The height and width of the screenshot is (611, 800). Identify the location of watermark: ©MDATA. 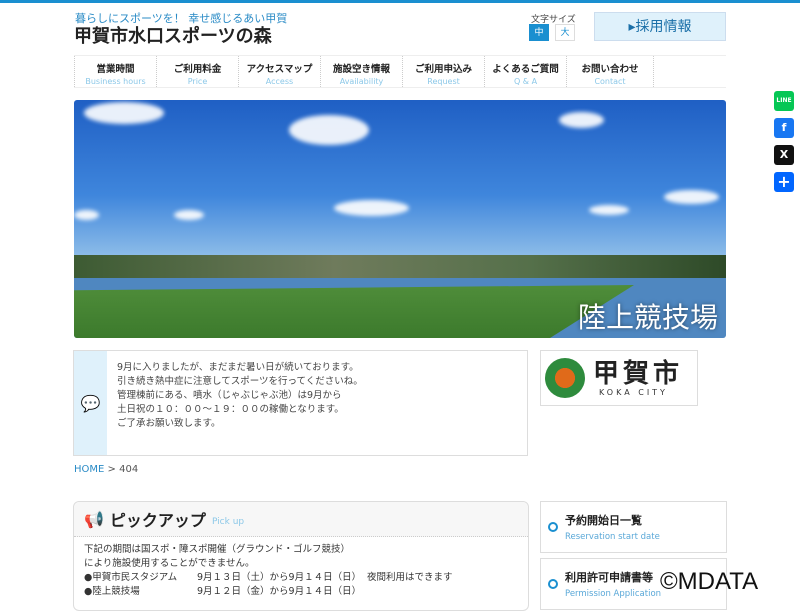
(709, 581).